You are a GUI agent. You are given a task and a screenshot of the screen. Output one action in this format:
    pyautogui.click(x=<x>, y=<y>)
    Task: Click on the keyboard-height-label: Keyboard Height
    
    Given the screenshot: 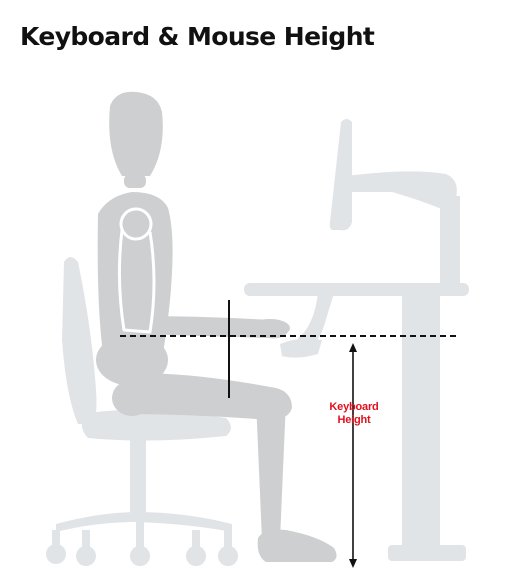 What is the action you would take?
    pyautogui.click(x=354, y=414)
    